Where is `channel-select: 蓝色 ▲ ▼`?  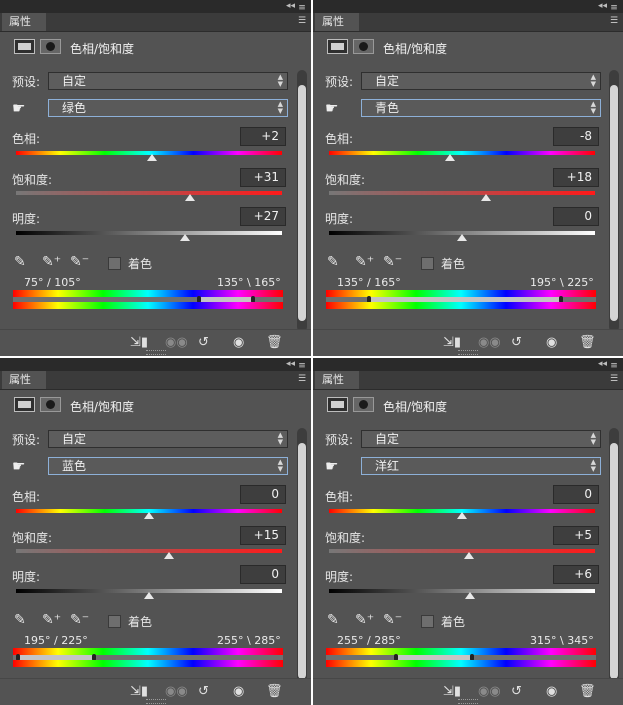 channel-select: 蓝色 ▲ ▼ is located at coordinates (168, 466).